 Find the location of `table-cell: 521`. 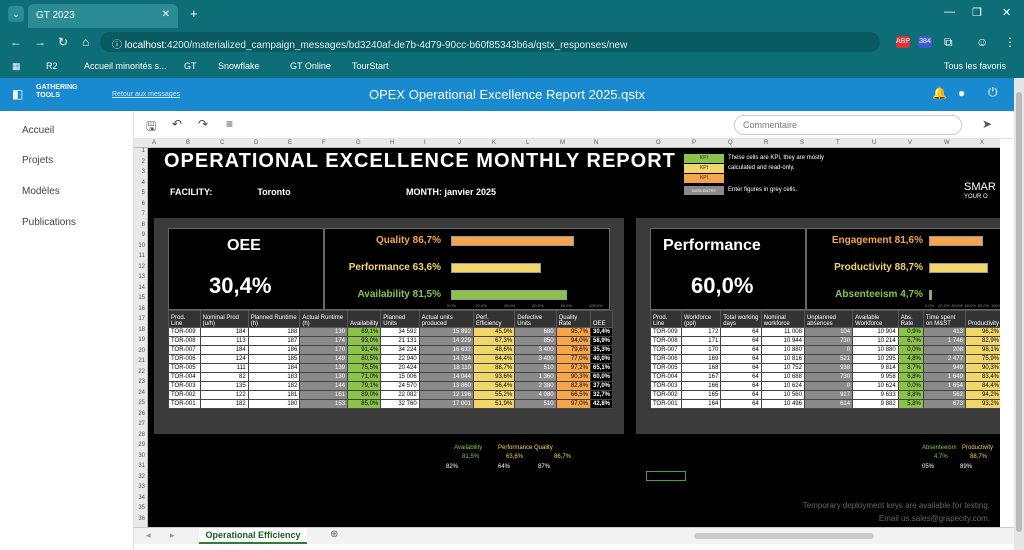

table-cell: 521 is located at coordinates (828, 359).